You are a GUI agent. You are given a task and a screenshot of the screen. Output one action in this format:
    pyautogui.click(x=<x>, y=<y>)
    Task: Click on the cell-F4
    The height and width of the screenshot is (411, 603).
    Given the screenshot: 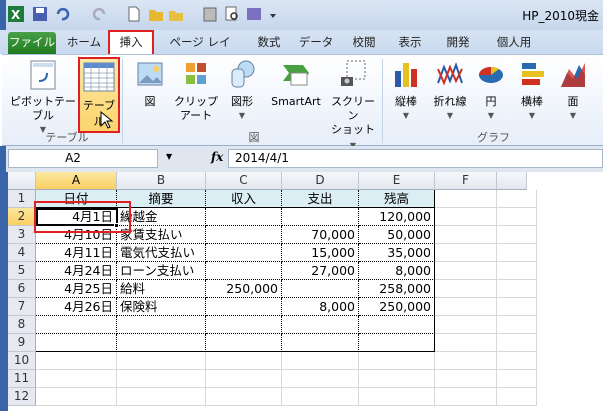 What is the action you would take?
    pyautogui.click(x=466, y=253)
    